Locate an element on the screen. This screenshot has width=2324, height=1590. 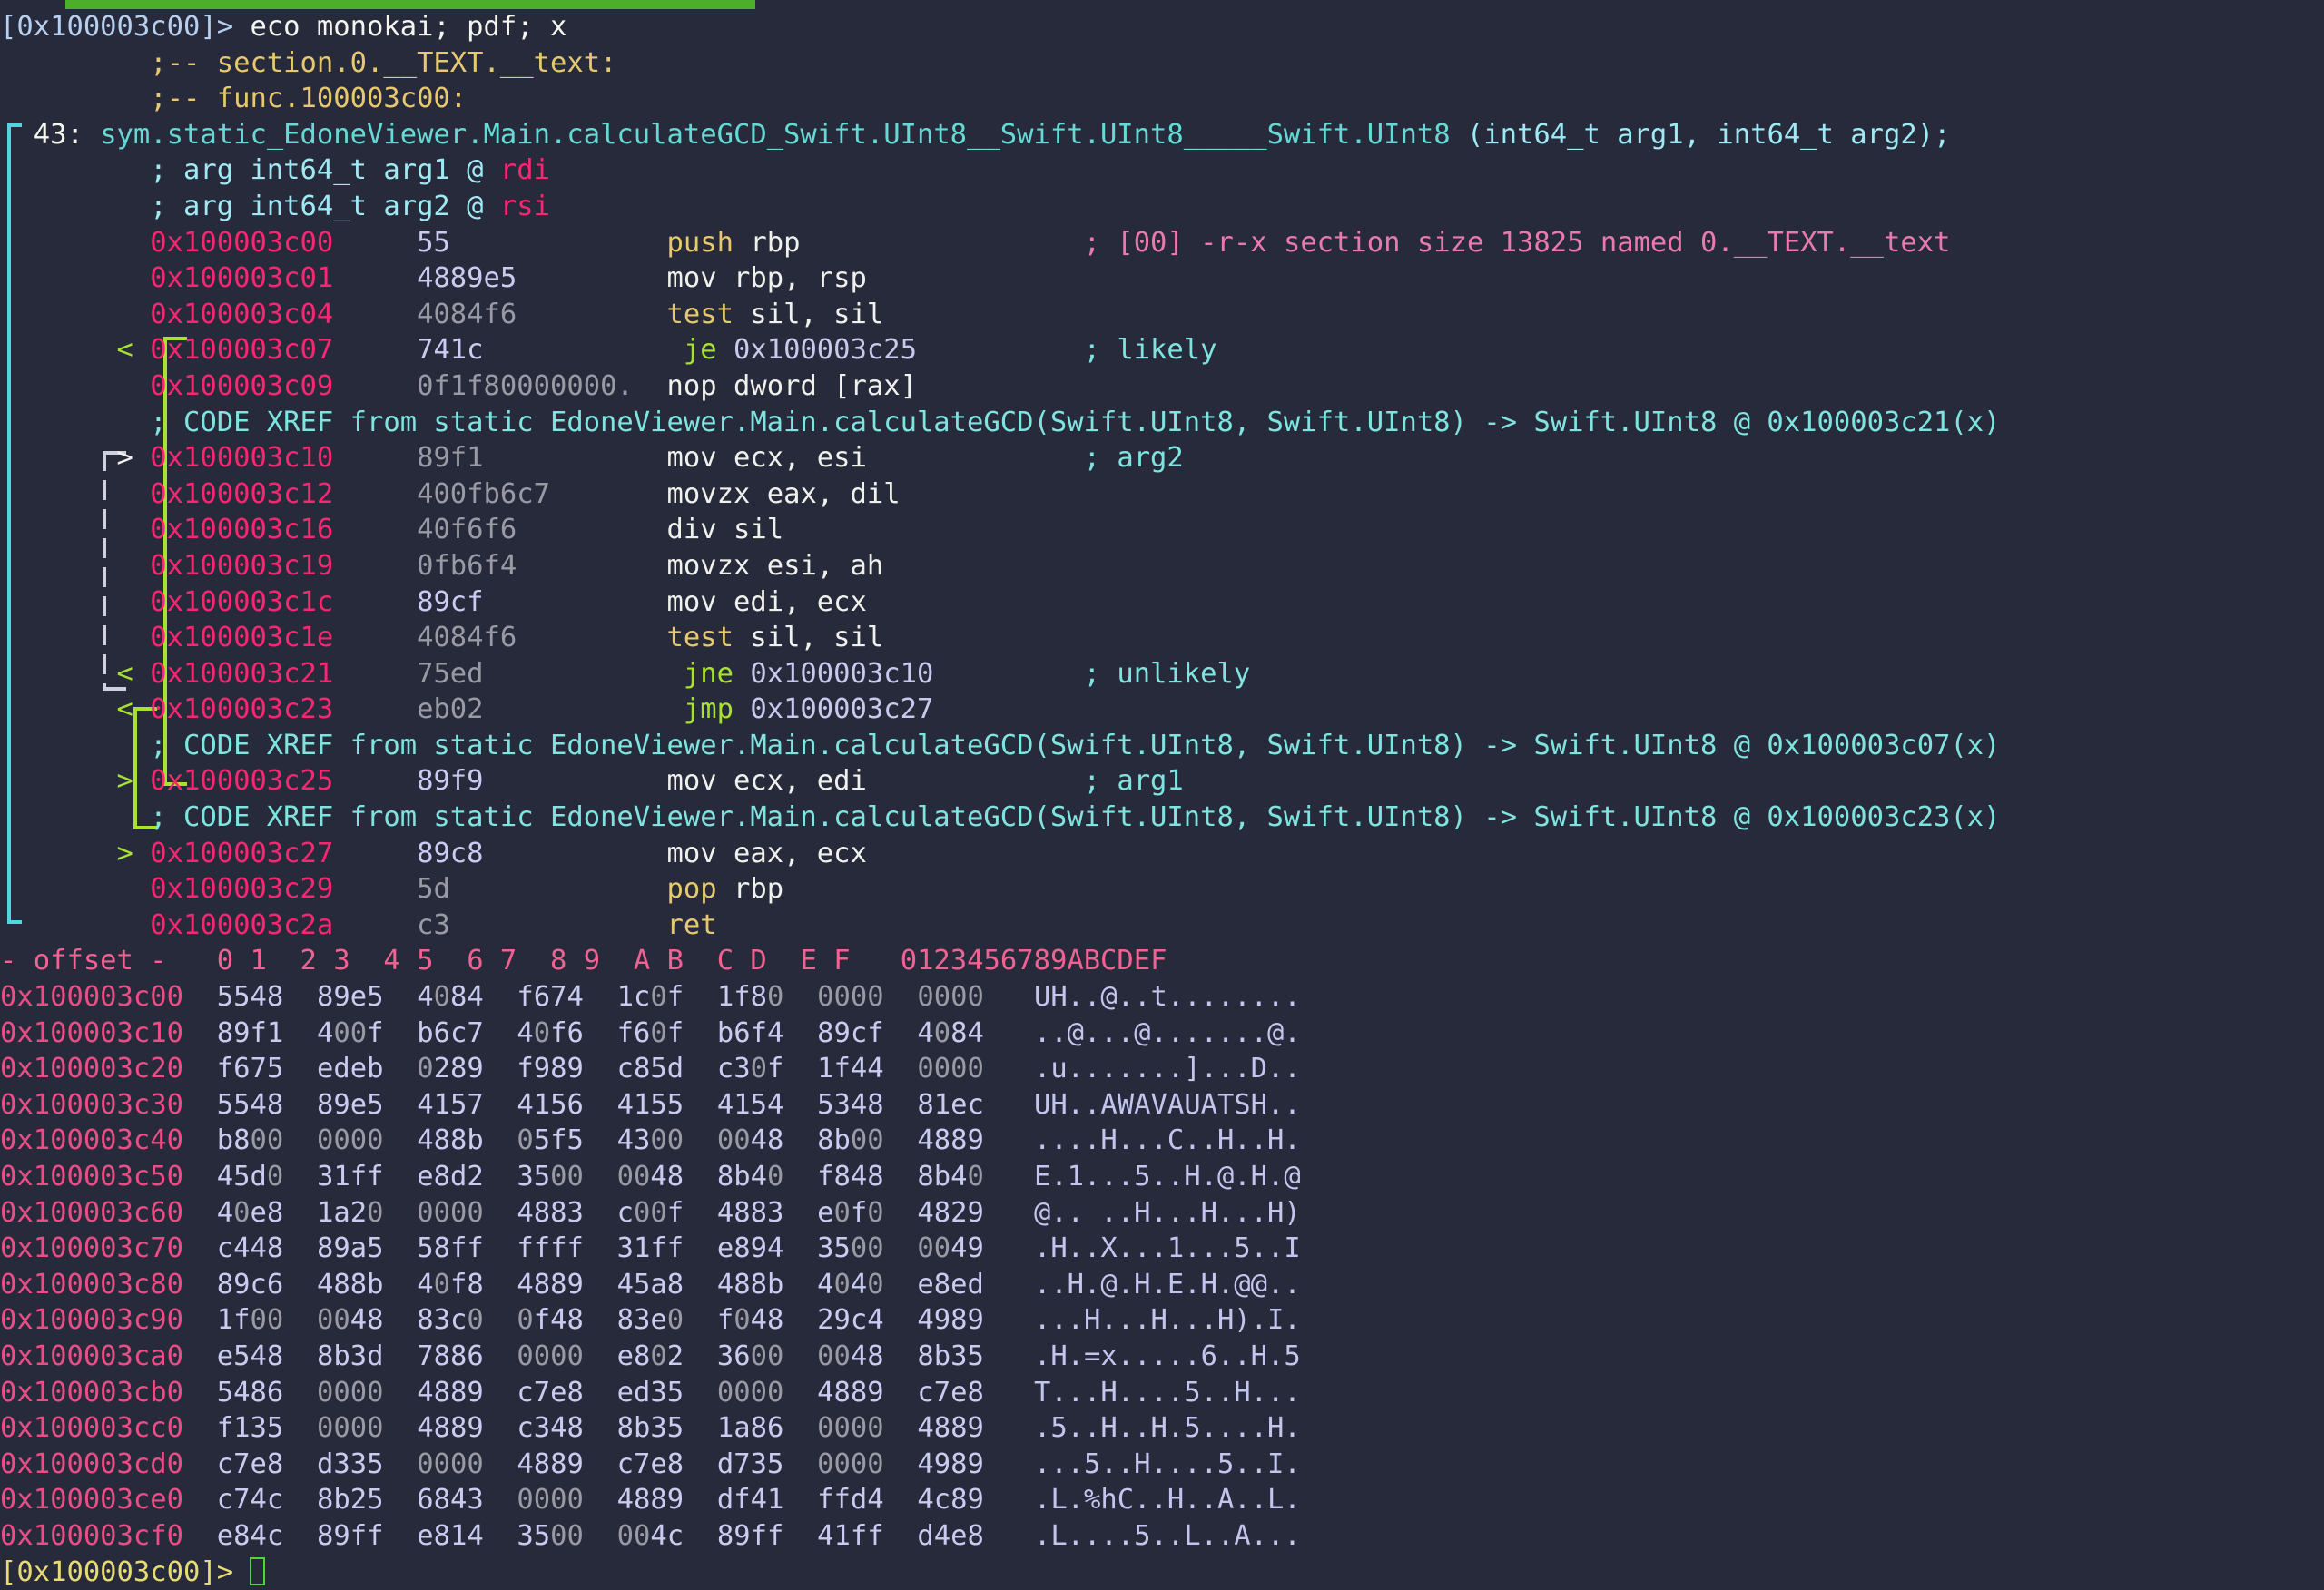
branch-arrow-glyph: > is located at coordinates (75, 781).